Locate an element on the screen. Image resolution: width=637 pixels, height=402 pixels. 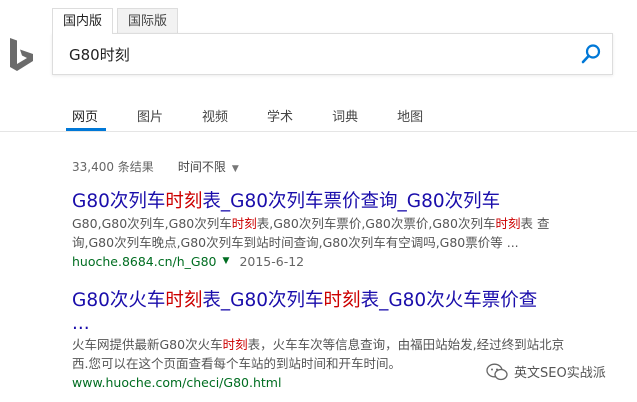
text-segment: 表，火车车次等信息查询，由福田站始发,经过终到站北京 is located at coordinates (406, 344).